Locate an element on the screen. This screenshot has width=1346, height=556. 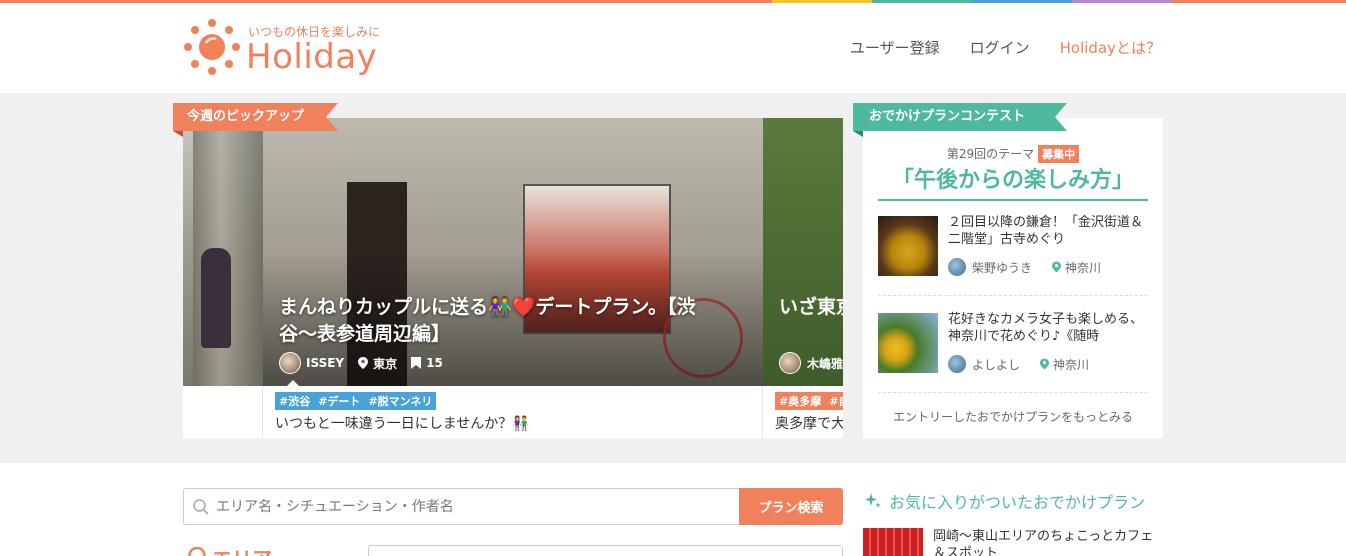
favorite-plan-title: 岡崎〜東山エリアのちょこっとカフェ＆スポット is located at coordinates (1048, 542).